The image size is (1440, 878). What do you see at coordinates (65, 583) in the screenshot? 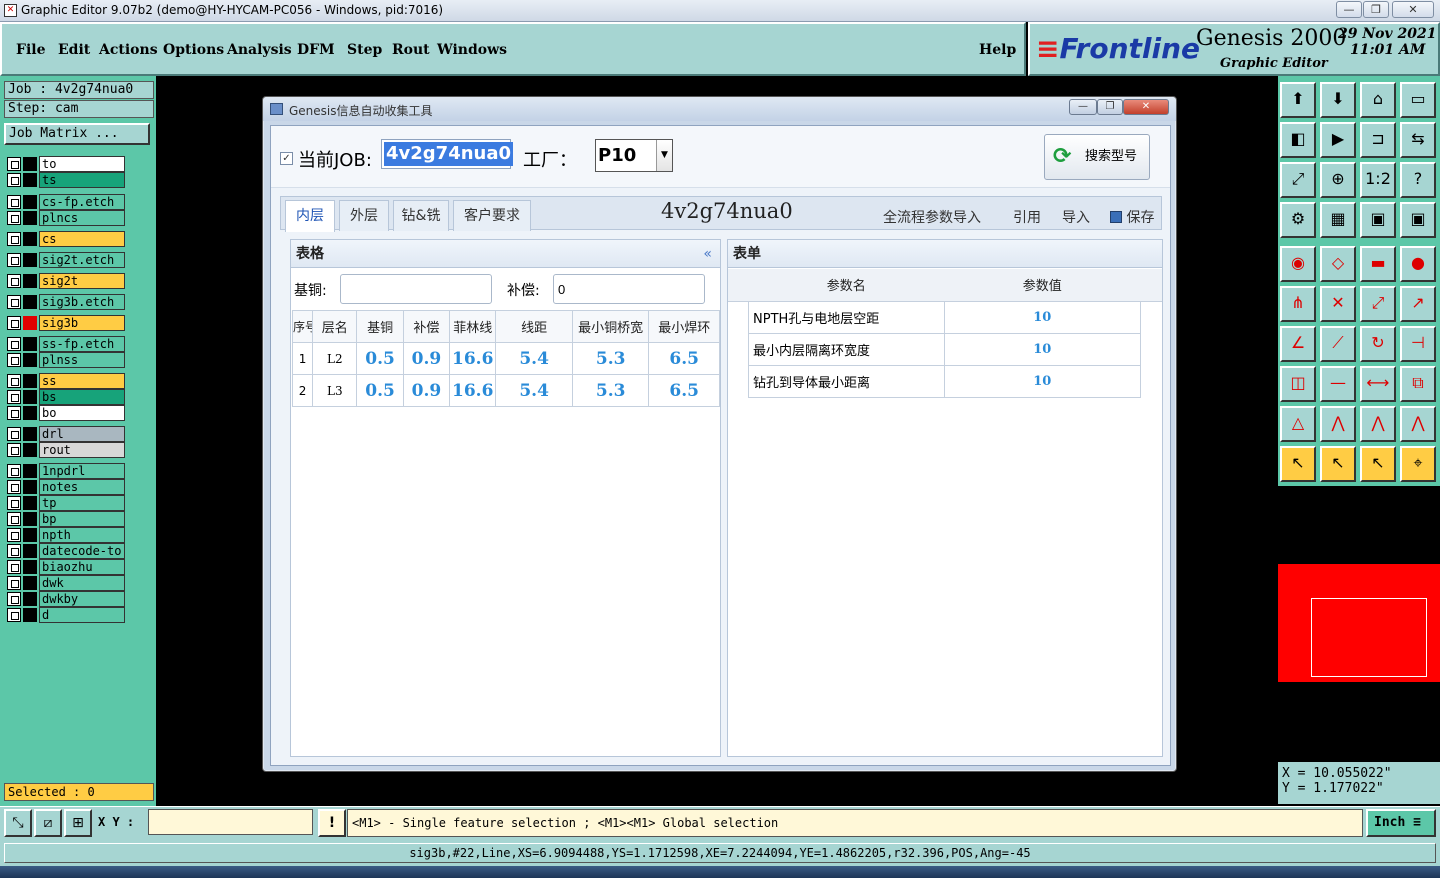
I see `layer-row: dwk` at bounding box center [65, 583].